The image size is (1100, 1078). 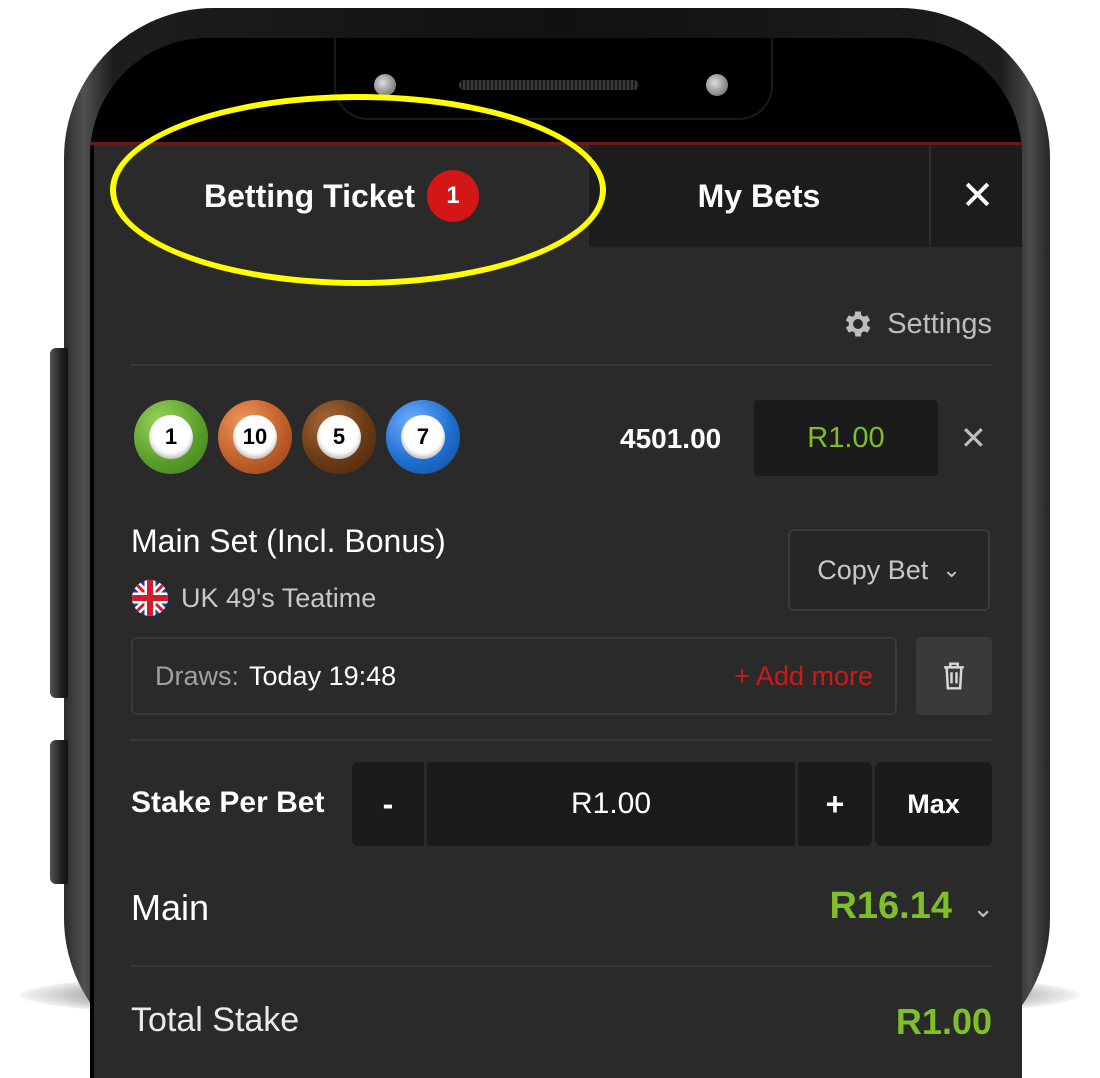 What do you see at coordinates (228, 802) in the screenshot?
I see `stake-per-bet-label: Stake Per Bet` at bounding box center [228, 802].